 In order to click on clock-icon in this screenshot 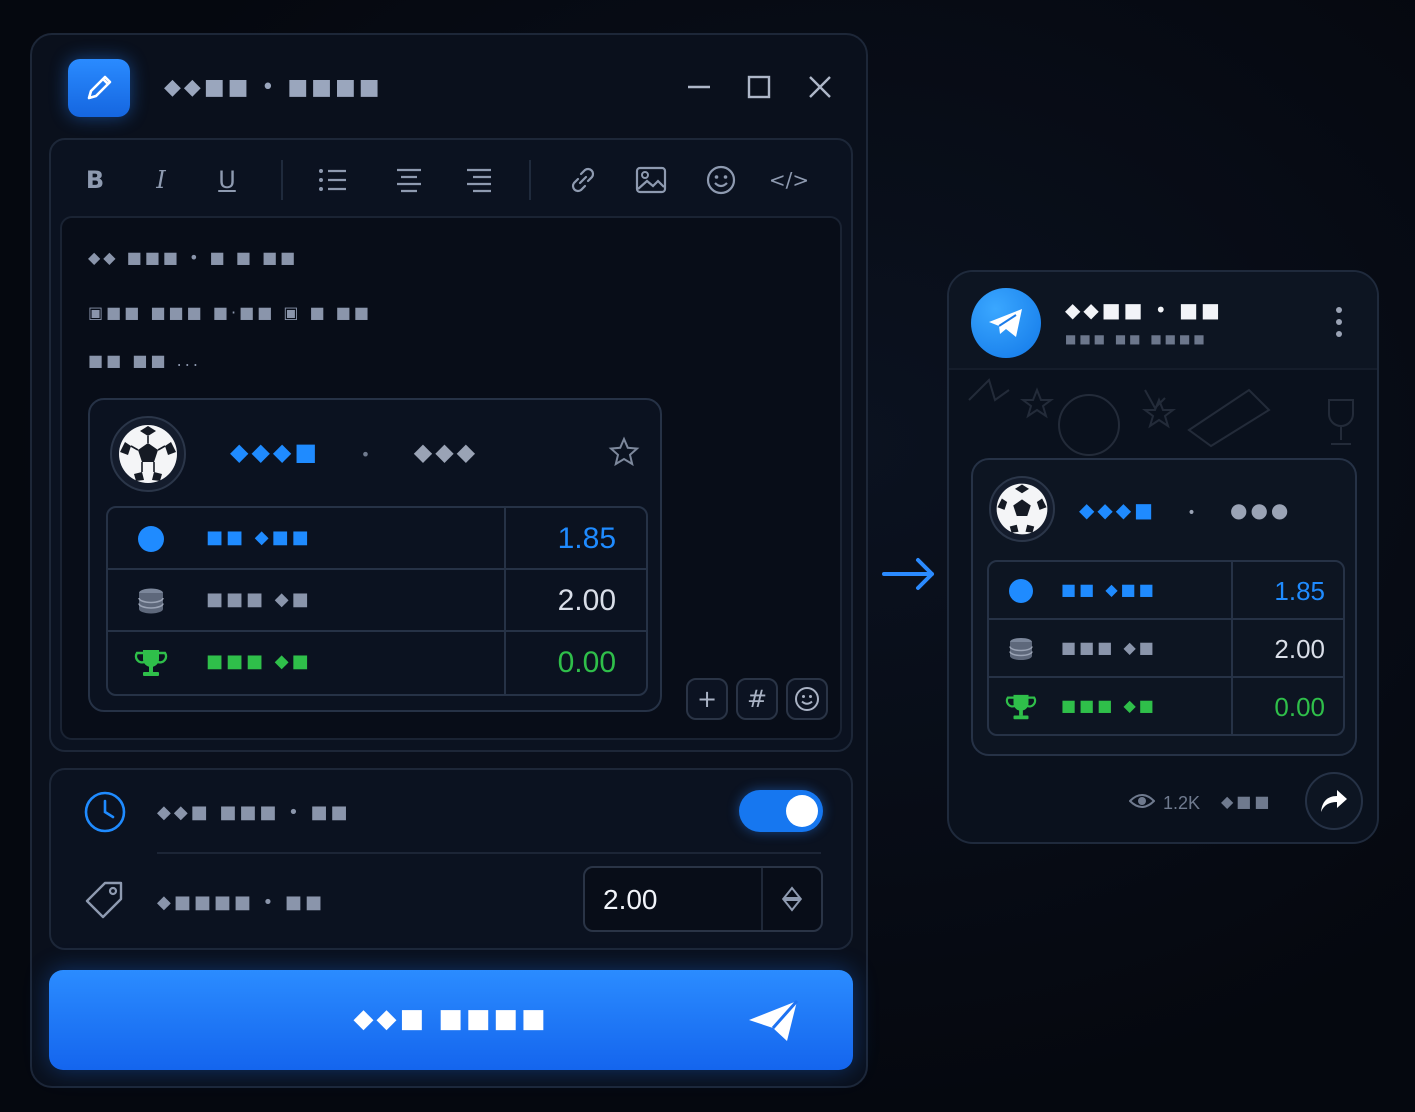, I will do `click(105, 812)`.